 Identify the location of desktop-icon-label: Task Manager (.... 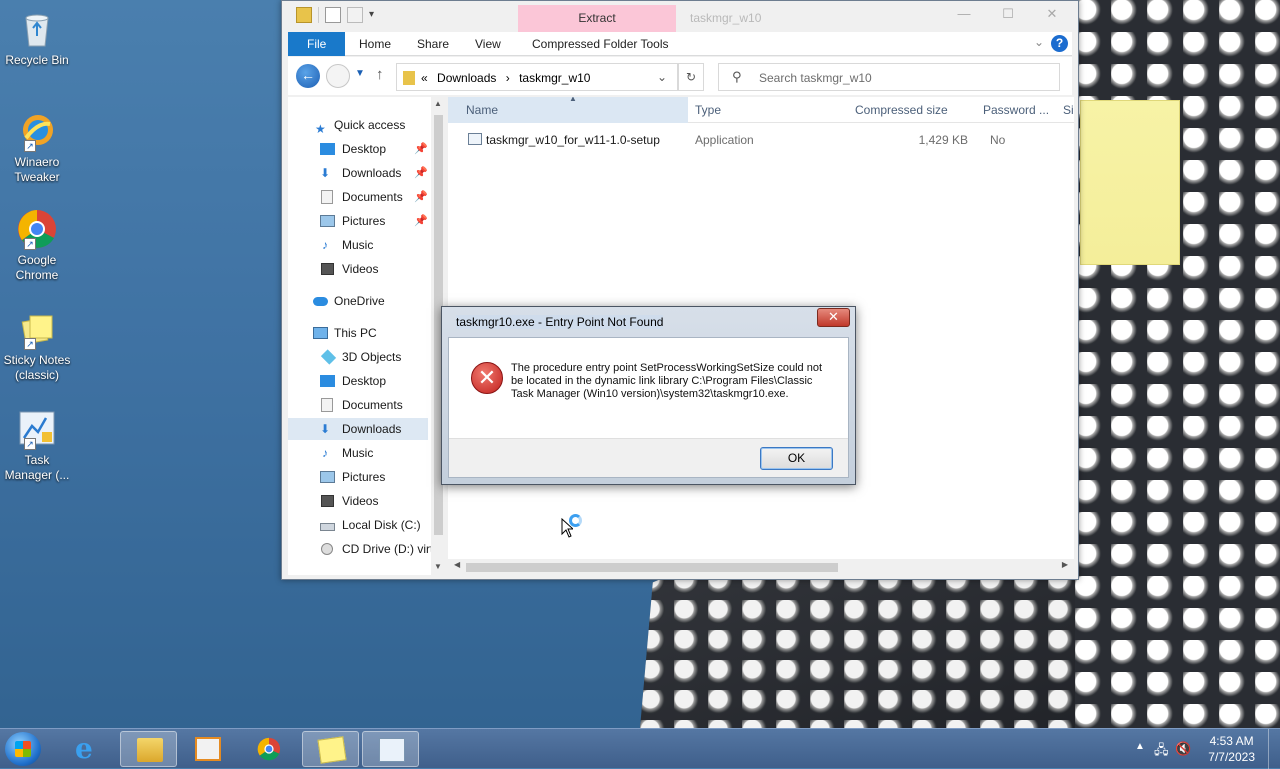
(37, 467).